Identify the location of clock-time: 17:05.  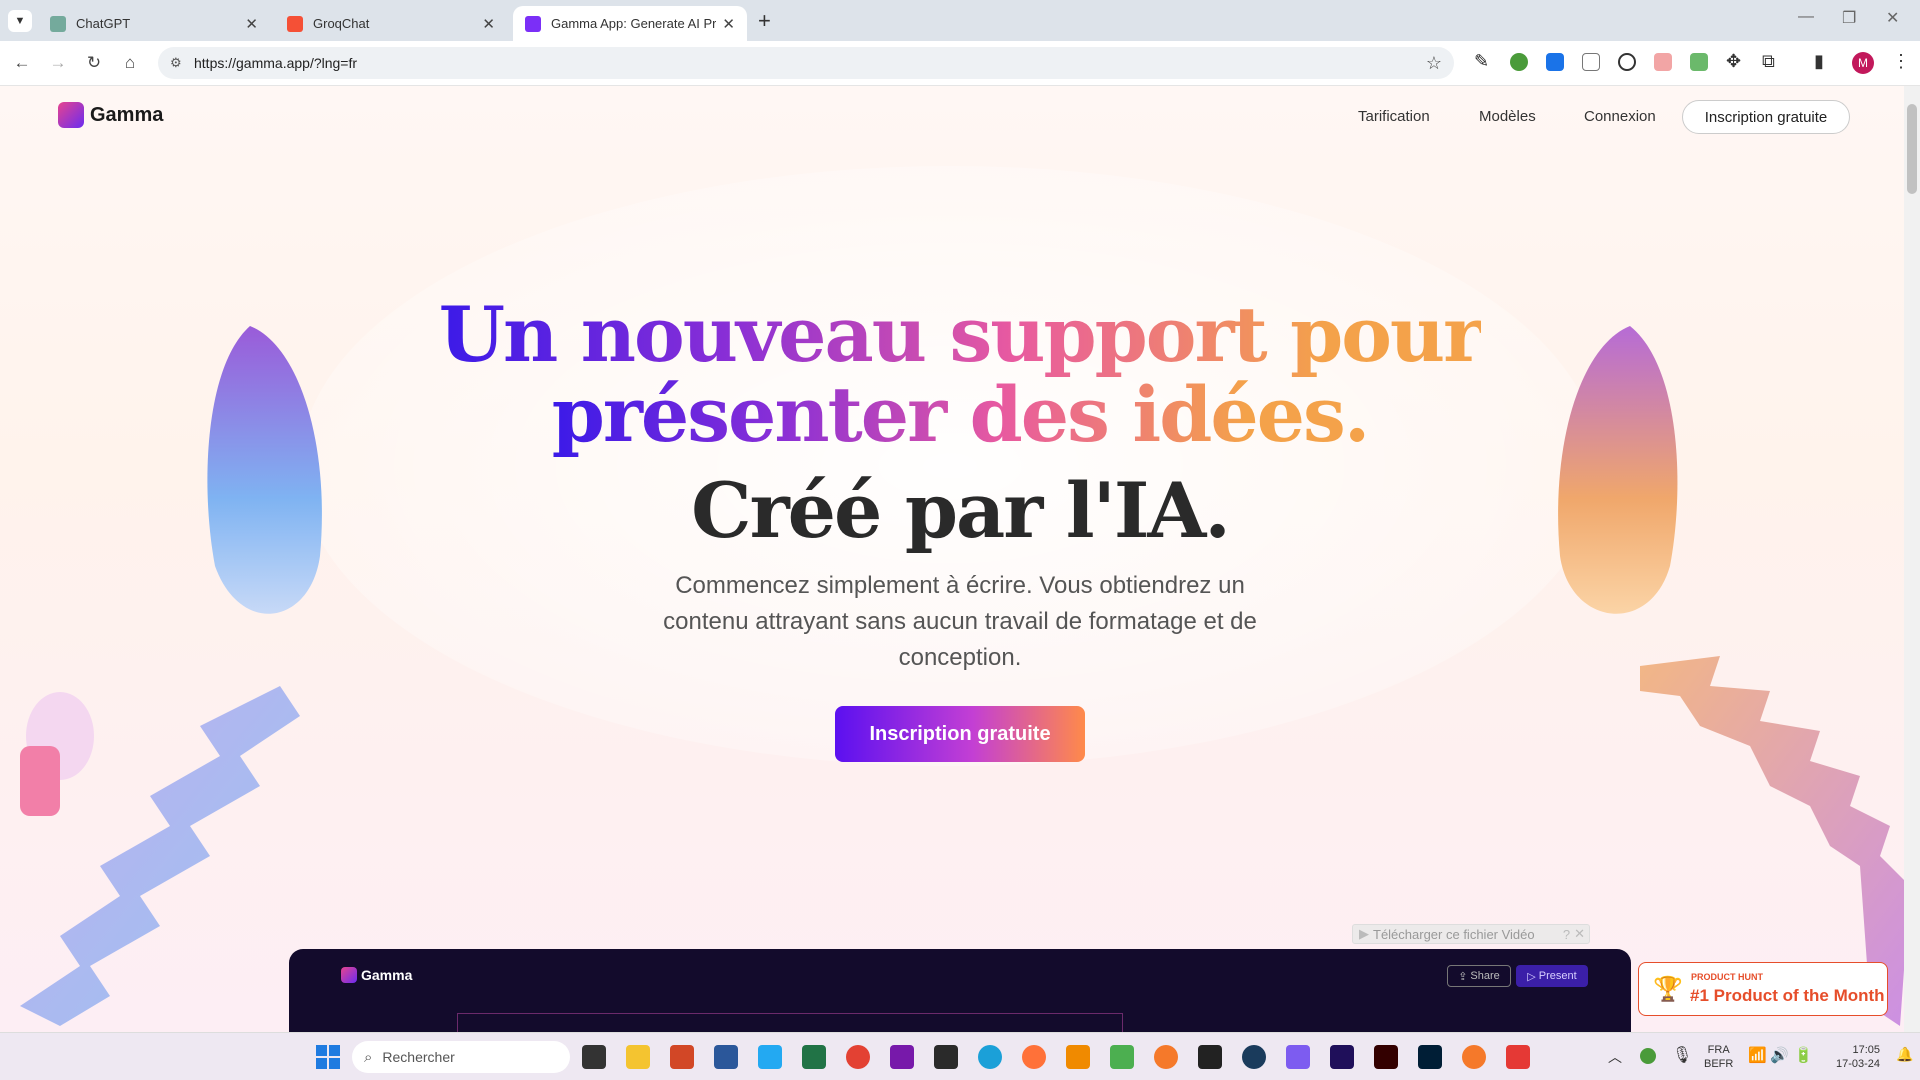
(1866, 1050).